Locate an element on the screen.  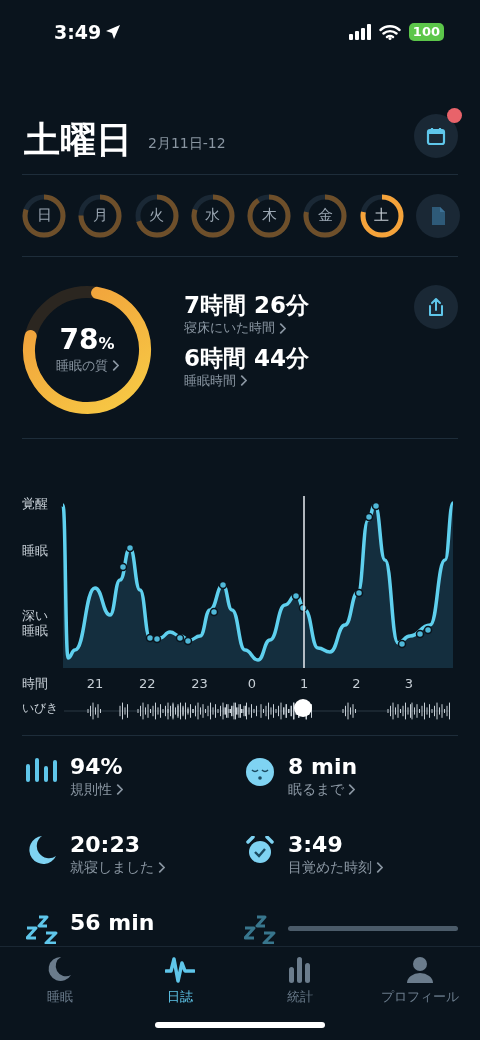
day-ring: 火 is located at coordinates (156, 215).